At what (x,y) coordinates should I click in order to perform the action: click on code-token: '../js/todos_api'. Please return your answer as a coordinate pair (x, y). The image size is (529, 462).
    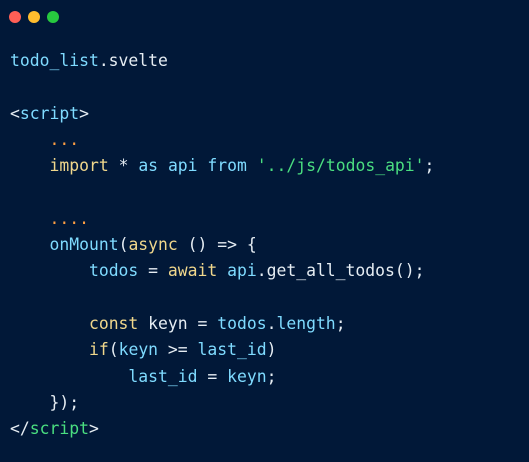
    Looking at the image, I should click on (340, 166).